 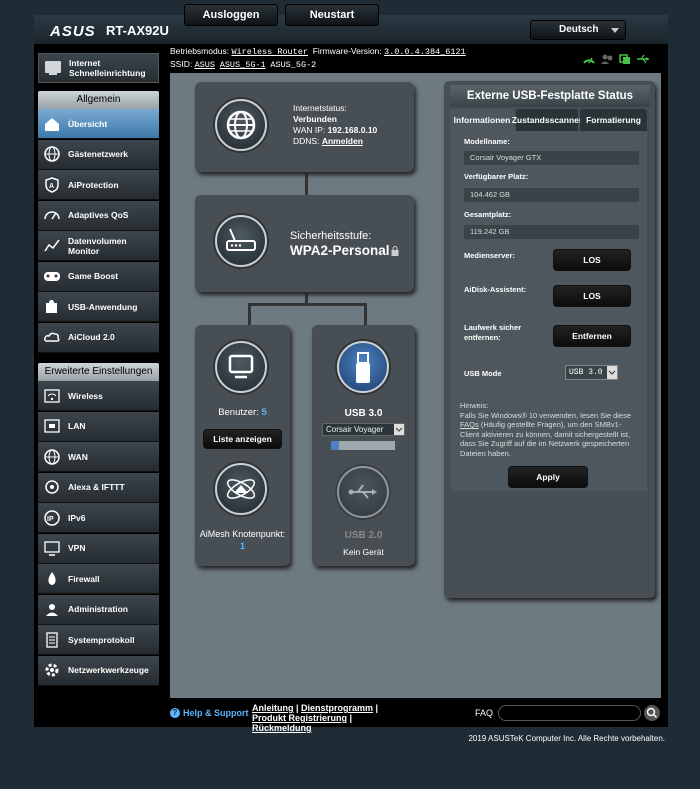 What do you see at coordinates (363, 429) in the screenshot?
I see `usb3-device-select: Corsair Voyager` at bounding box center [363, 429].